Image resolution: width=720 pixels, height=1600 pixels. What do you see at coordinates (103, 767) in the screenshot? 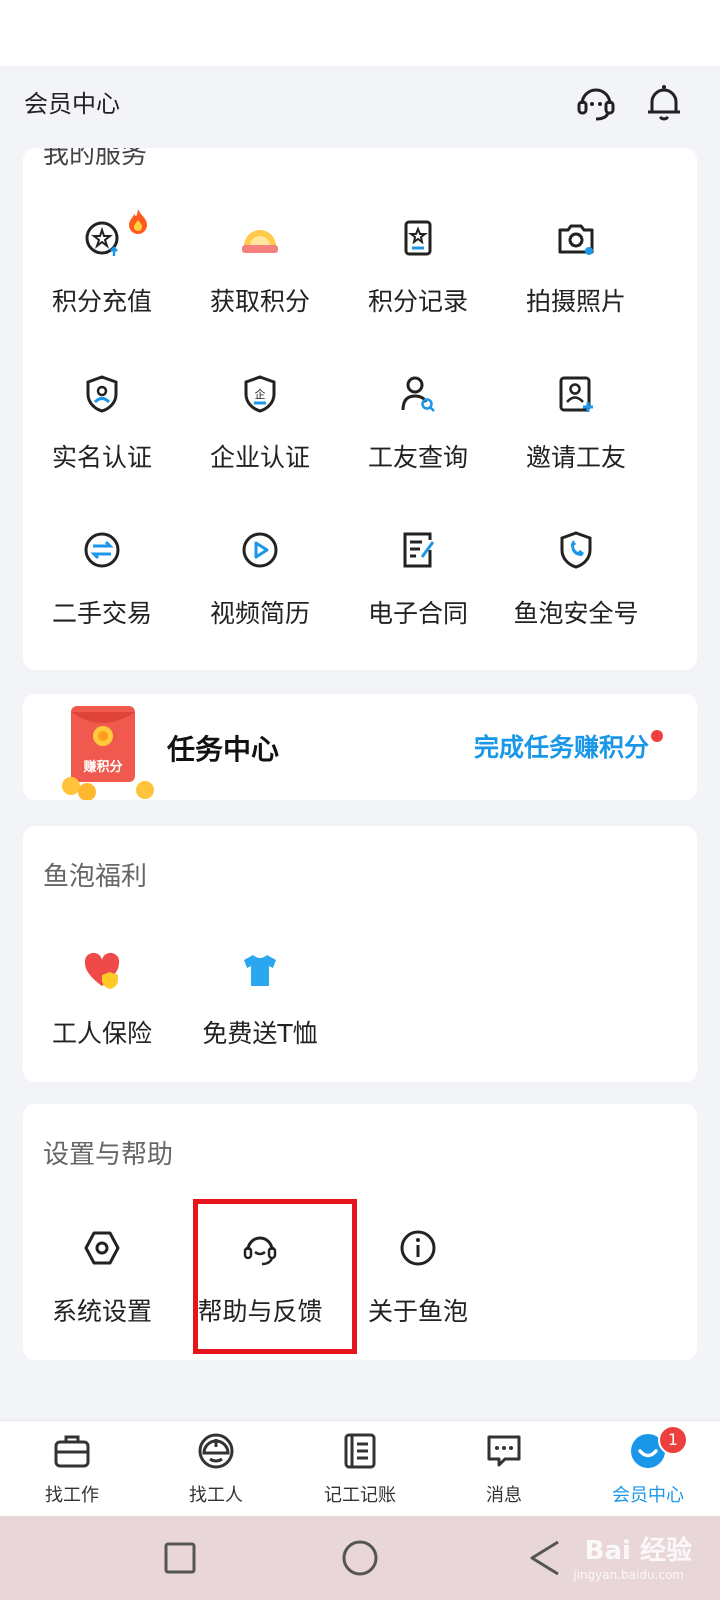
I see `red-envelope-text: 赚积分` at bounding box center [103, 767].